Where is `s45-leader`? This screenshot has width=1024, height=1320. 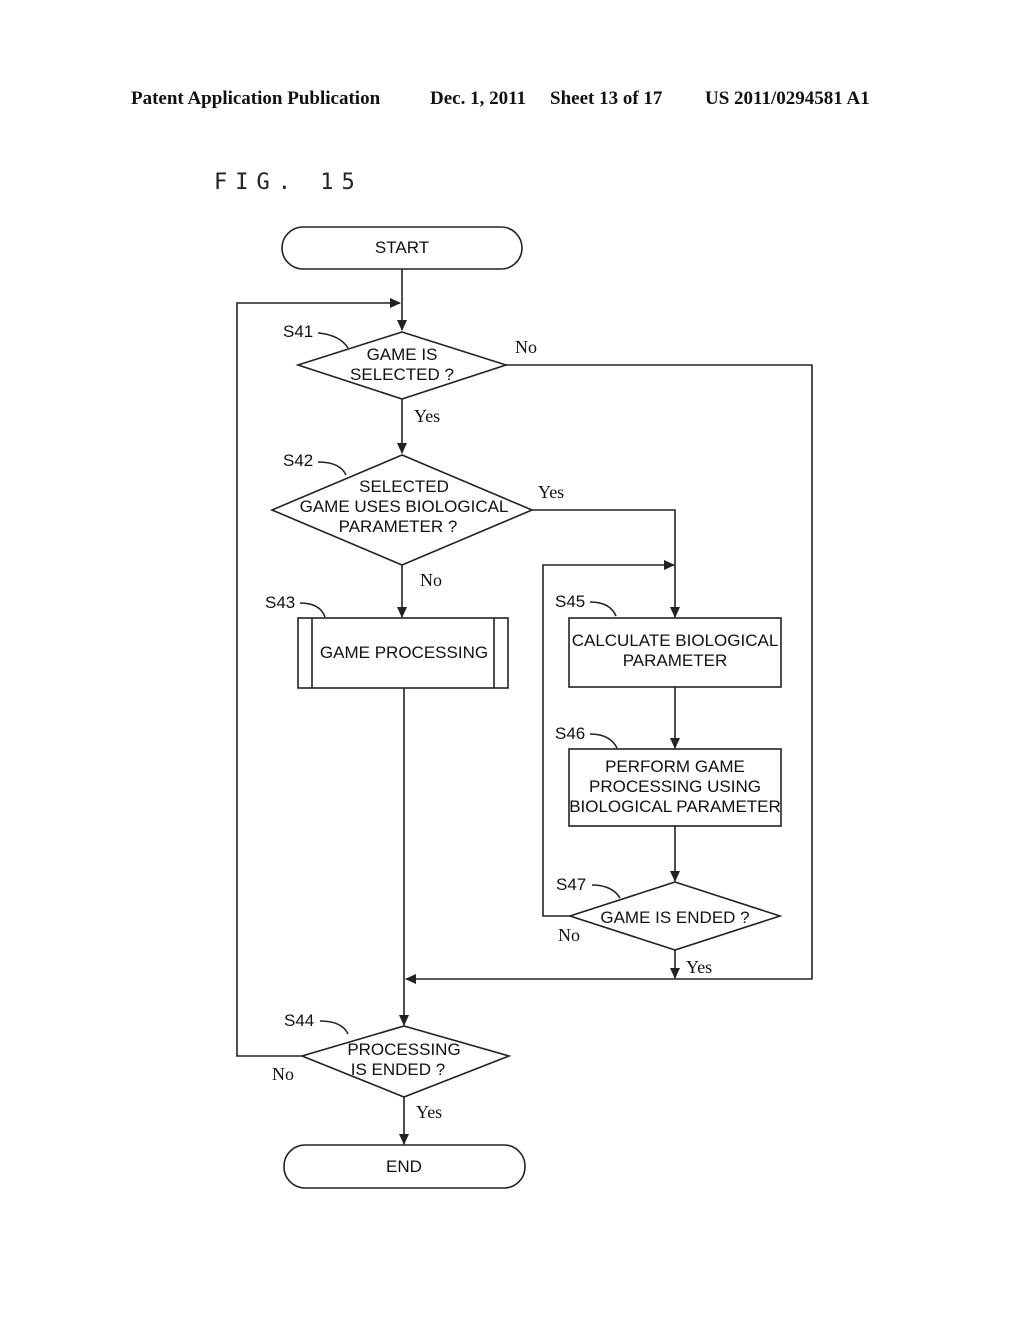
s45-leader is located at coordinates (603, 609).